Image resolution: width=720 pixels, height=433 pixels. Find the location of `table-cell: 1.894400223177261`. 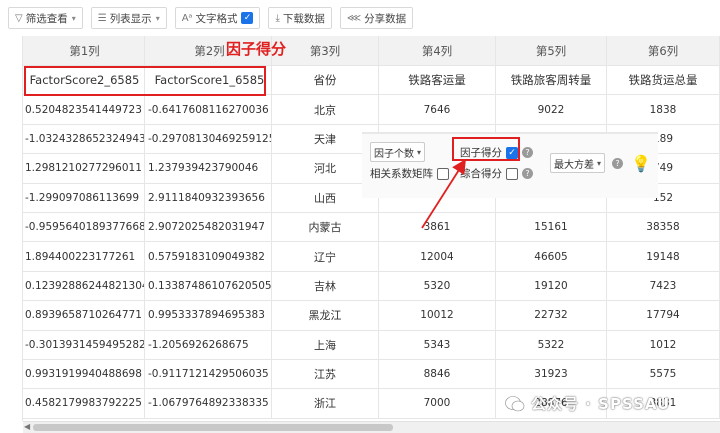

table-cell: 1.894400223177261 is located at coordinates (84, 256).